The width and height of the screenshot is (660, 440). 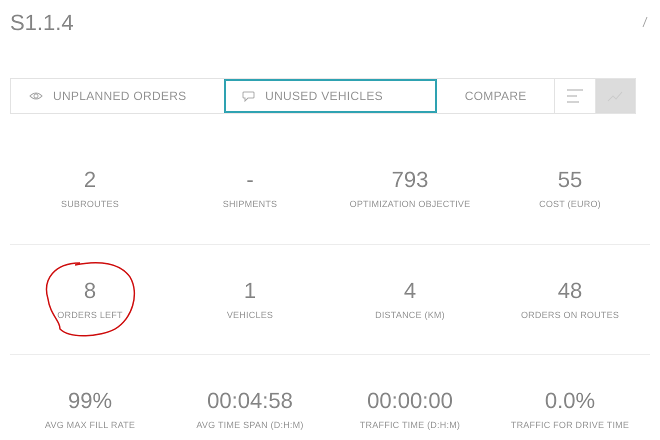 I want to click on stat-value: 2, so click(x=90, y=180).